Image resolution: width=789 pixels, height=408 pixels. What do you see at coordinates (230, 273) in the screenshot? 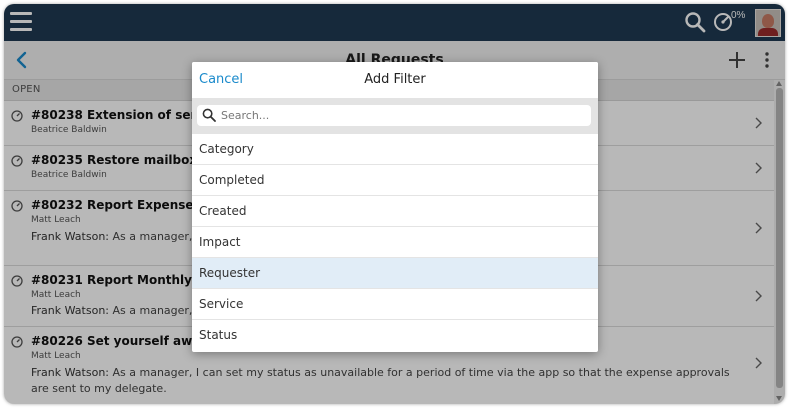
I see `filter-option-label: Requester` at bounding box center [230, 273].